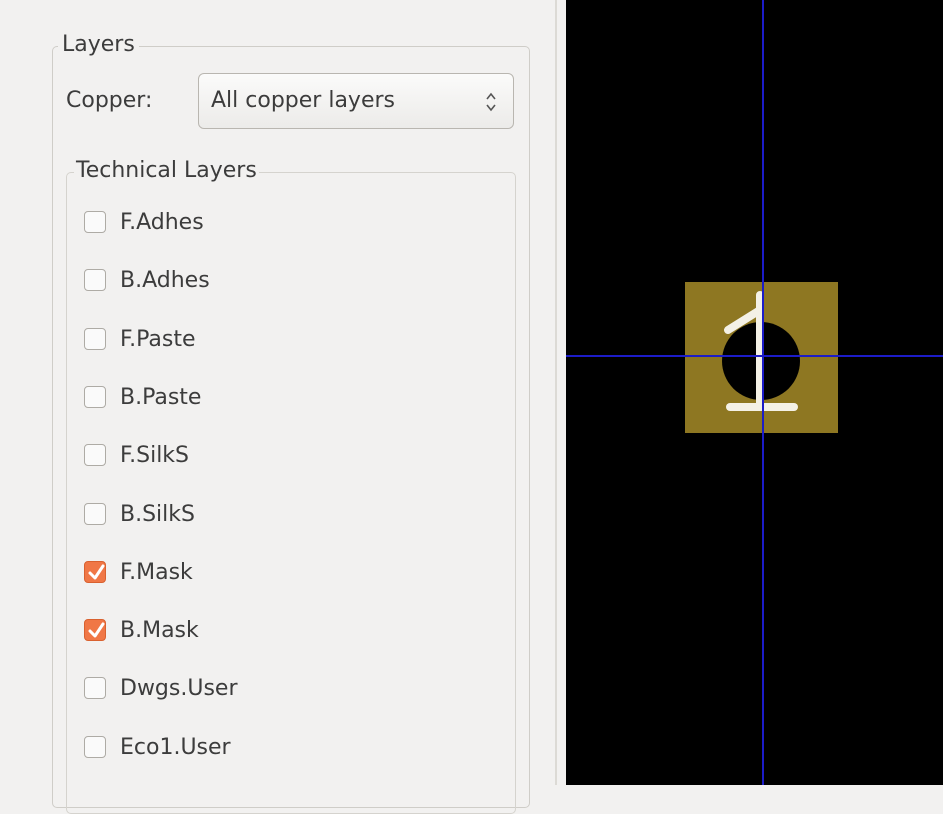 The height and width of the screenshot is (814, 943). Describe the element at coordinates (161, 397) in the screenshot. I see `layer-label: B.Paste` at that location.